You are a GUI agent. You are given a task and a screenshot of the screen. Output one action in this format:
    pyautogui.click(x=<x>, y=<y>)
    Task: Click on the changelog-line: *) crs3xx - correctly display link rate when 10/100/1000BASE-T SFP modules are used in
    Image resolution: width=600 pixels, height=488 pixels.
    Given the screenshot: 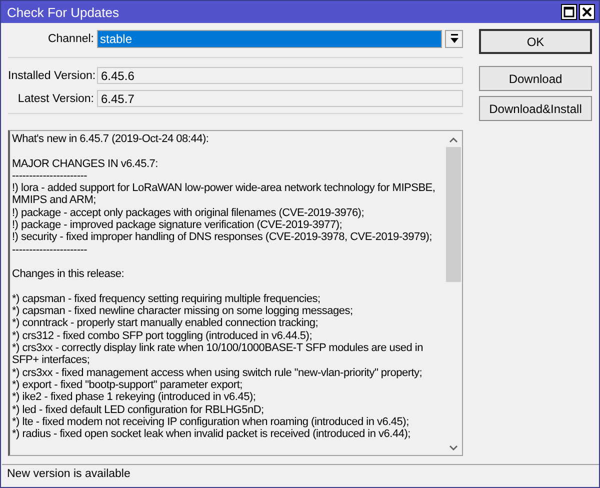 What is the action you would take?
    pyautogui.click(x=218, y=348)
    